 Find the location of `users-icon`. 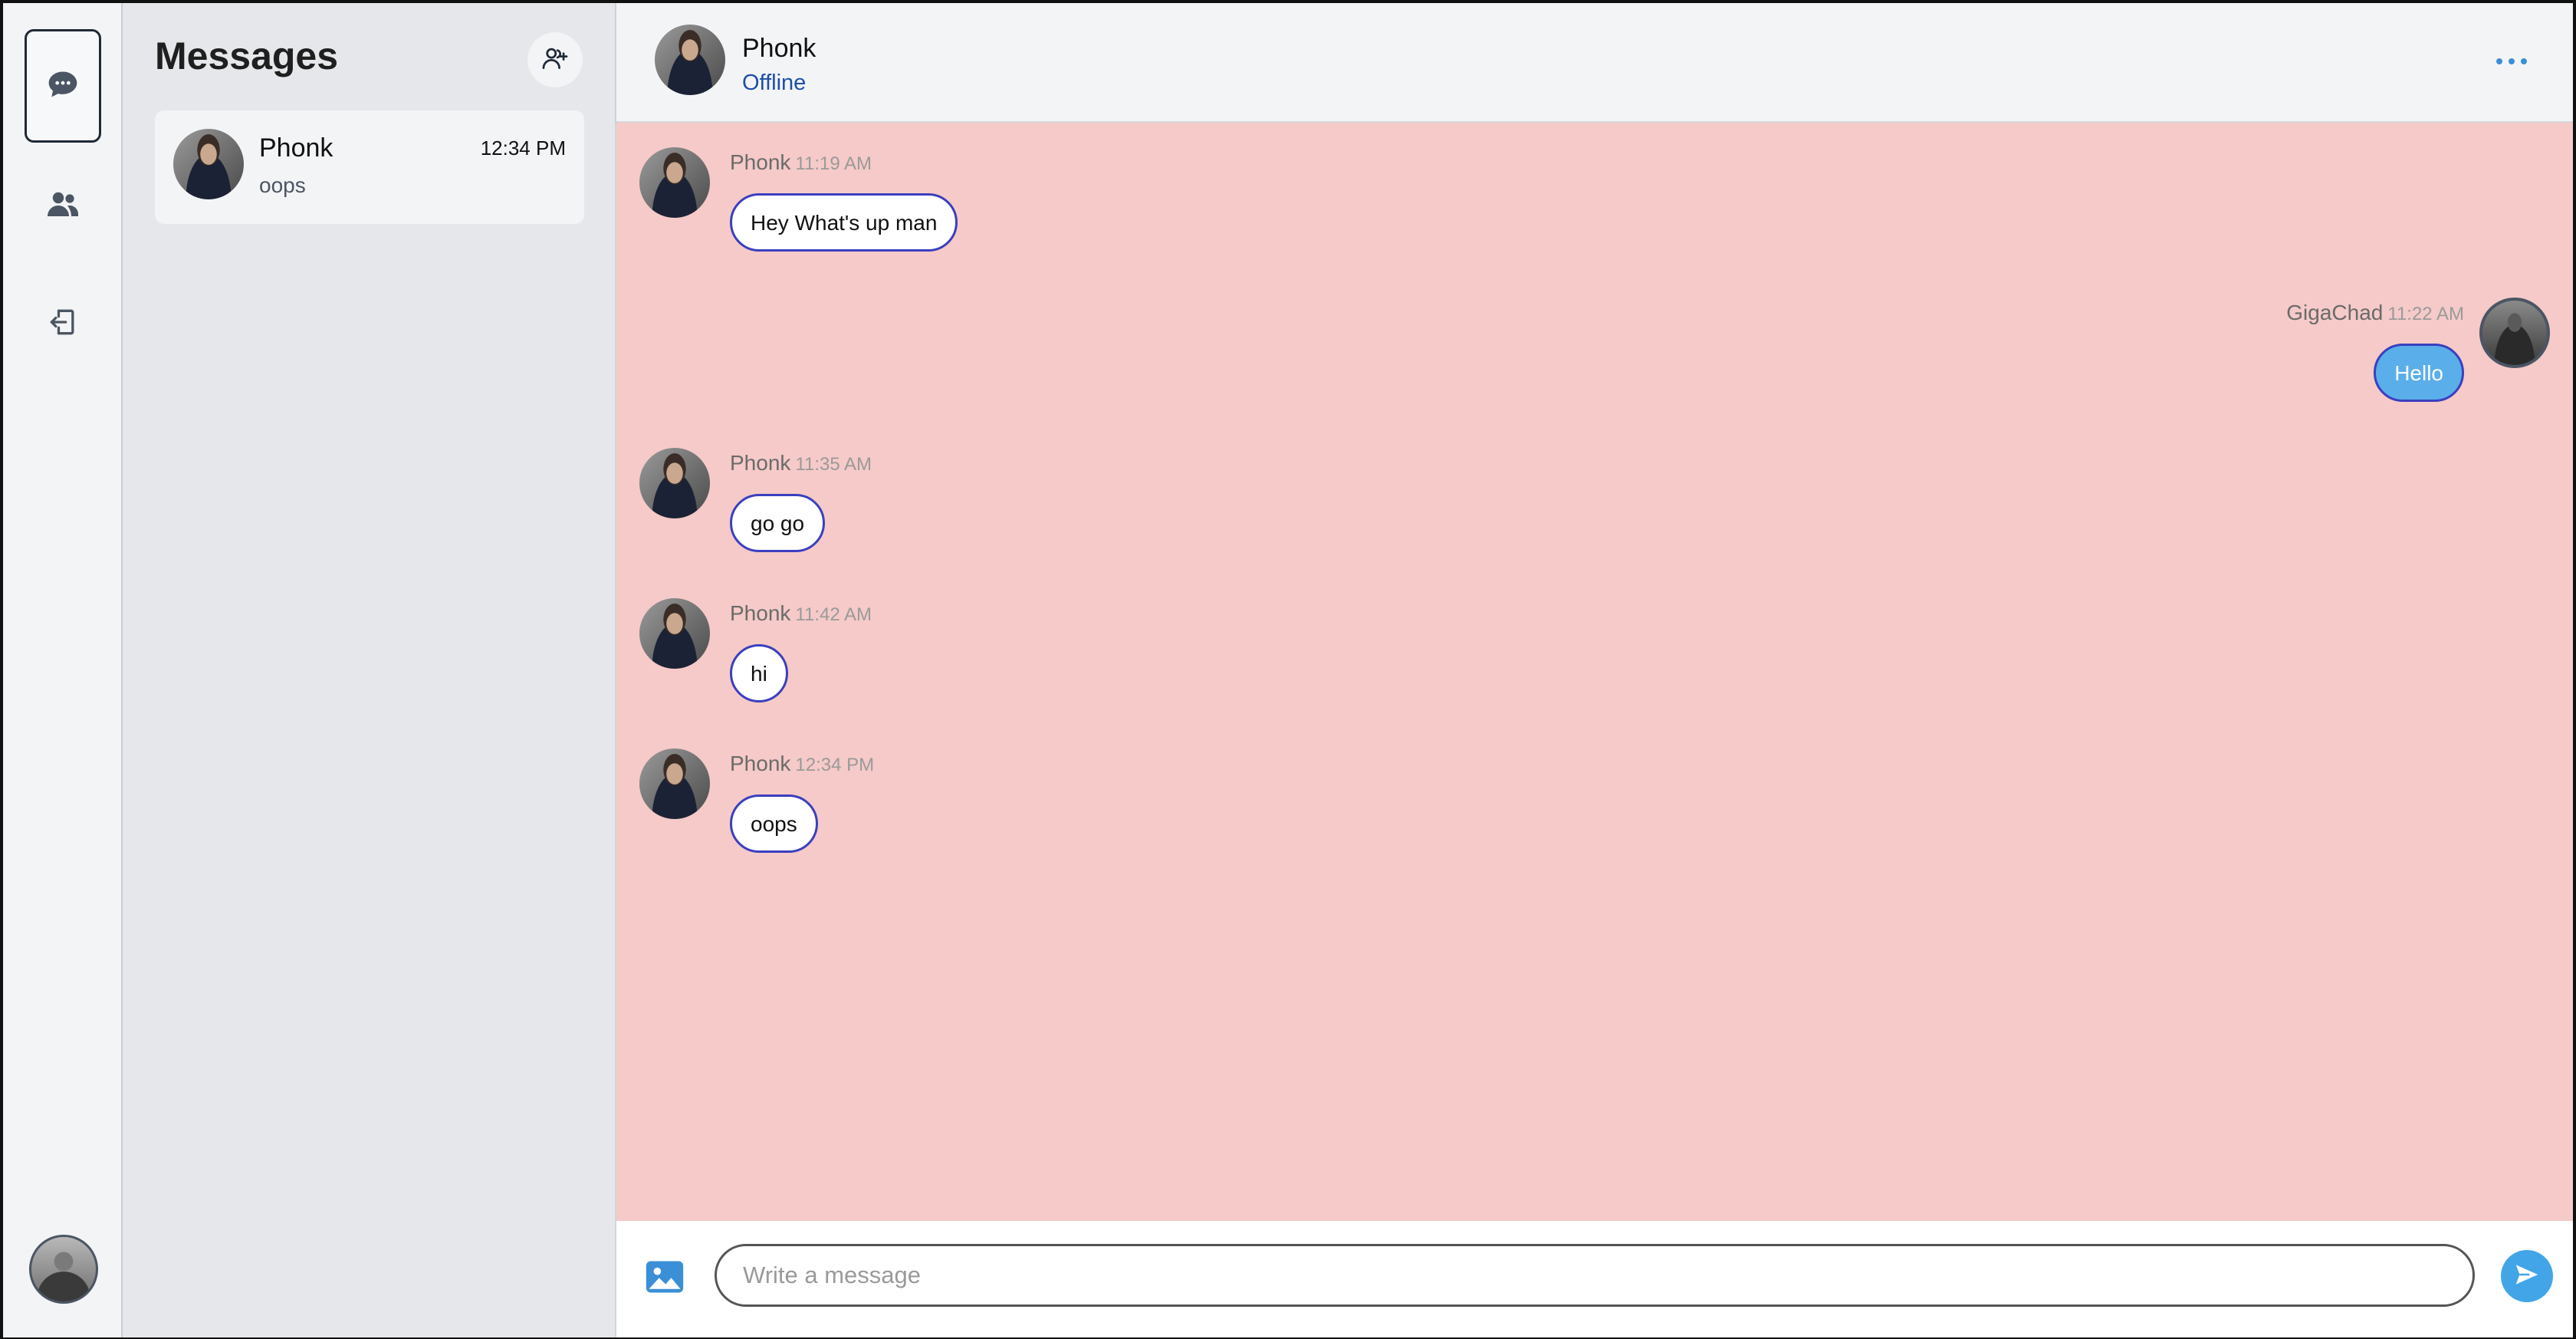

users-icon is located at coordinates (62, 206).